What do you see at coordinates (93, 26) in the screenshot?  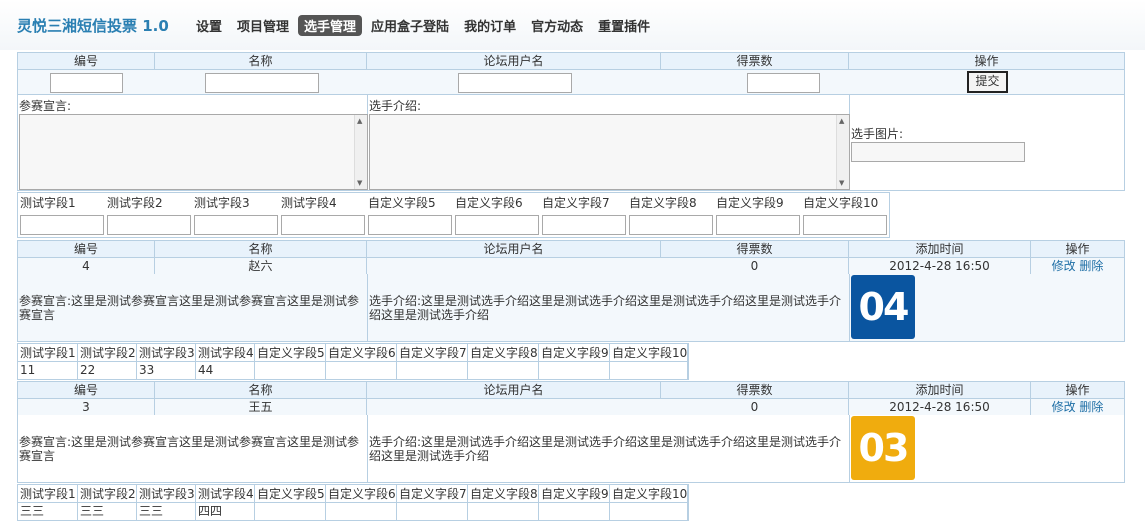 I see `app-title: 灵悦三湘短信投票 1.0` at bounding box center [93, 26].